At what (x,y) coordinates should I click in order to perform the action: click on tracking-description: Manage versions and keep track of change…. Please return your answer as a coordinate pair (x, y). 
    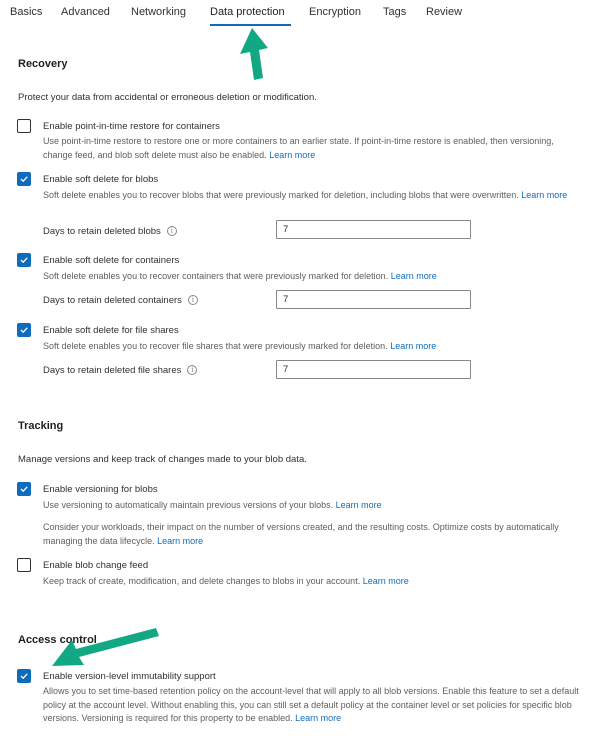
    Looking at the image, I should click on (162, 459).